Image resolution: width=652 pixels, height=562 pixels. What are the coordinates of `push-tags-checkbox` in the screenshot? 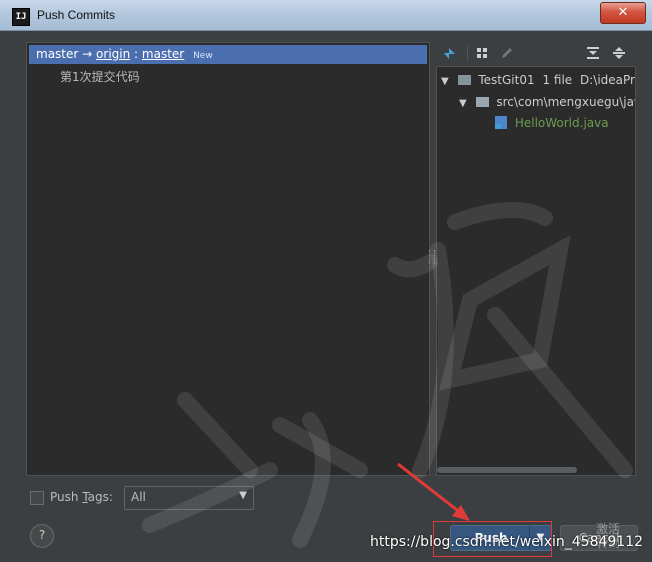 It's located at (37, 498).